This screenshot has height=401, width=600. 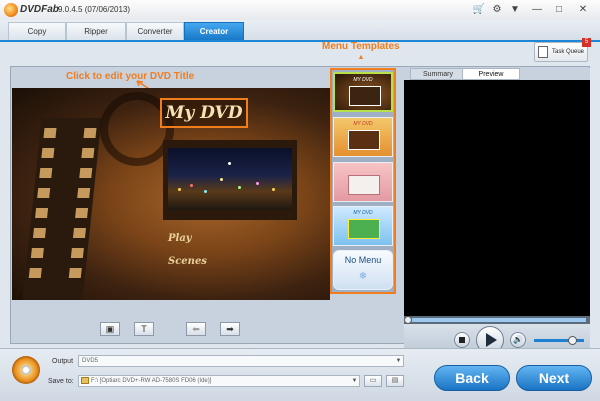 I want to click on maximize-button: □, so click(x=559, y=10).